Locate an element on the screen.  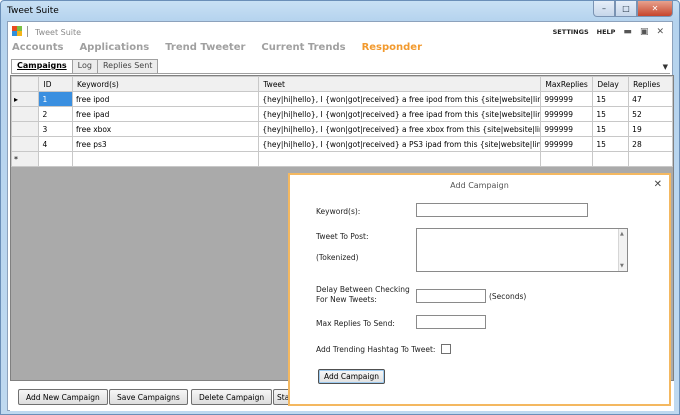
help-link: HELP is located at coordinates (606, 32).